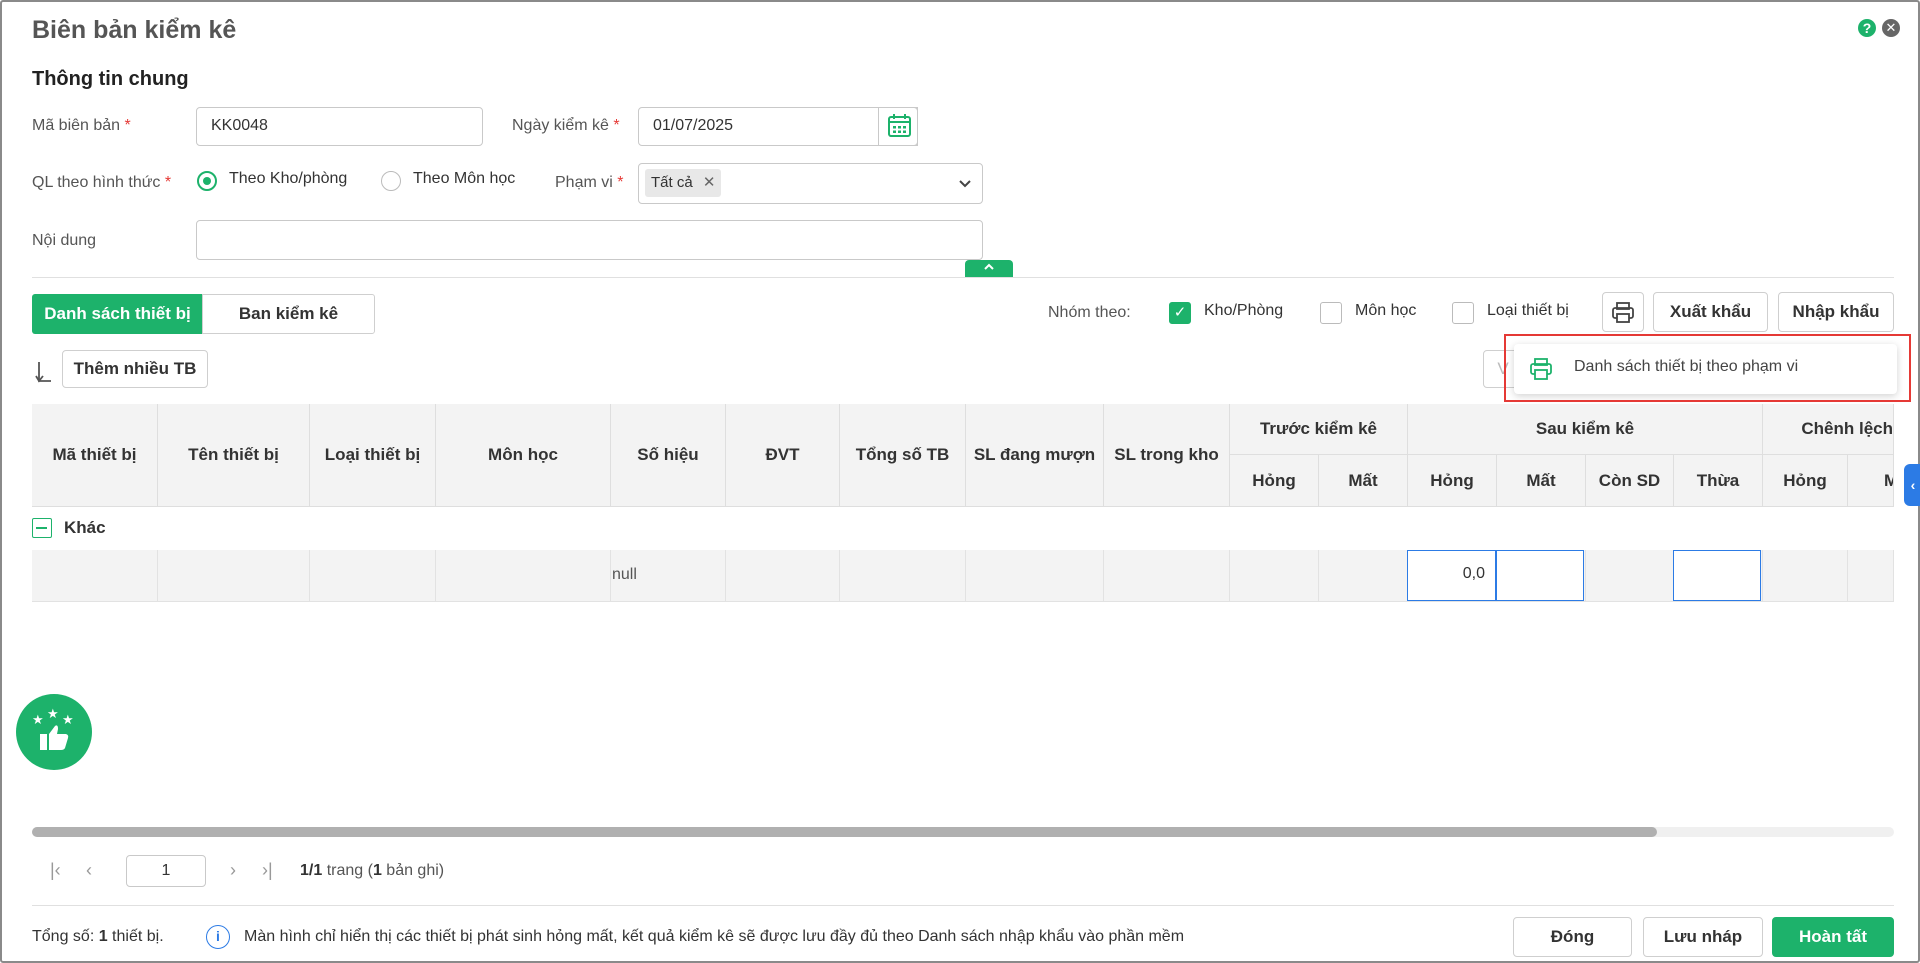 The width and height of the screenshot is (1920, 963). I want to click on cell-in-stock, so click(1167, 576).